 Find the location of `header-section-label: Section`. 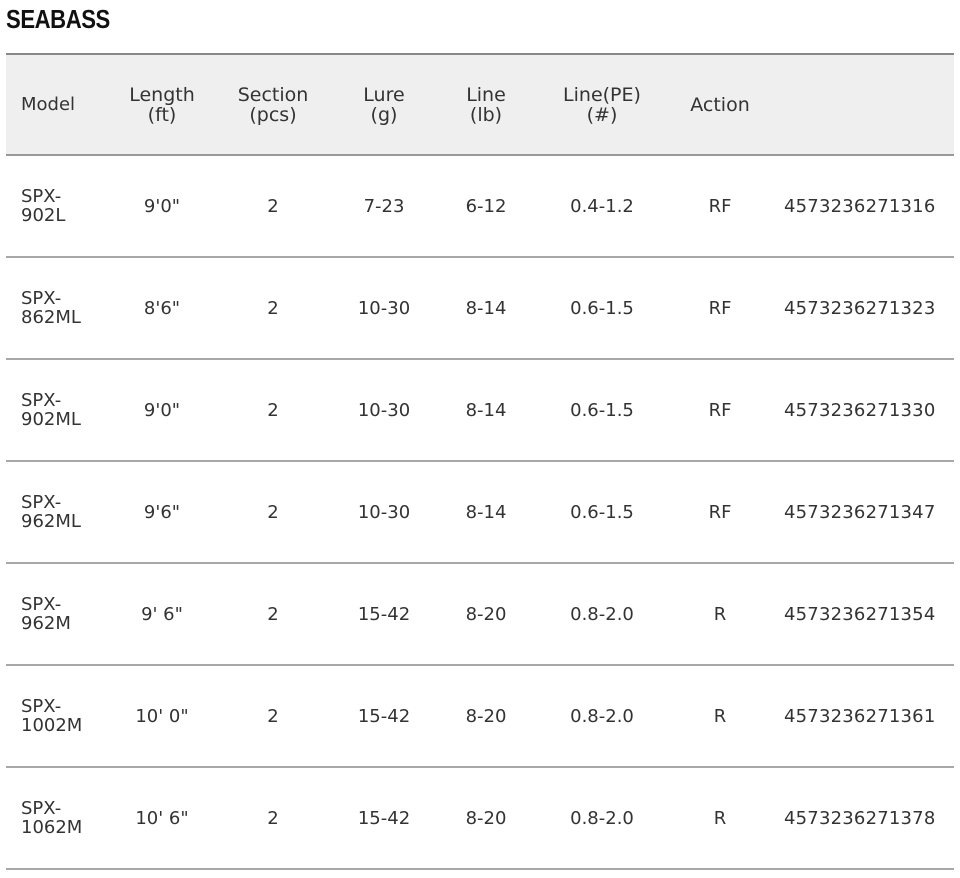

header-section-label: Section is located at coordinates (273, 94).